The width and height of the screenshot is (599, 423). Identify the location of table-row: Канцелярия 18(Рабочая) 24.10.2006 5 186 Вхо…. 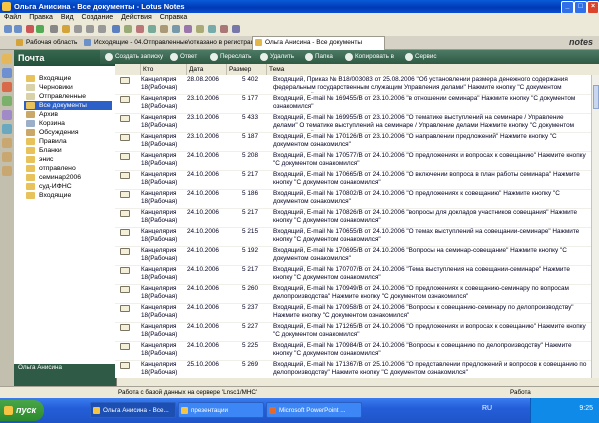
(353, 199).